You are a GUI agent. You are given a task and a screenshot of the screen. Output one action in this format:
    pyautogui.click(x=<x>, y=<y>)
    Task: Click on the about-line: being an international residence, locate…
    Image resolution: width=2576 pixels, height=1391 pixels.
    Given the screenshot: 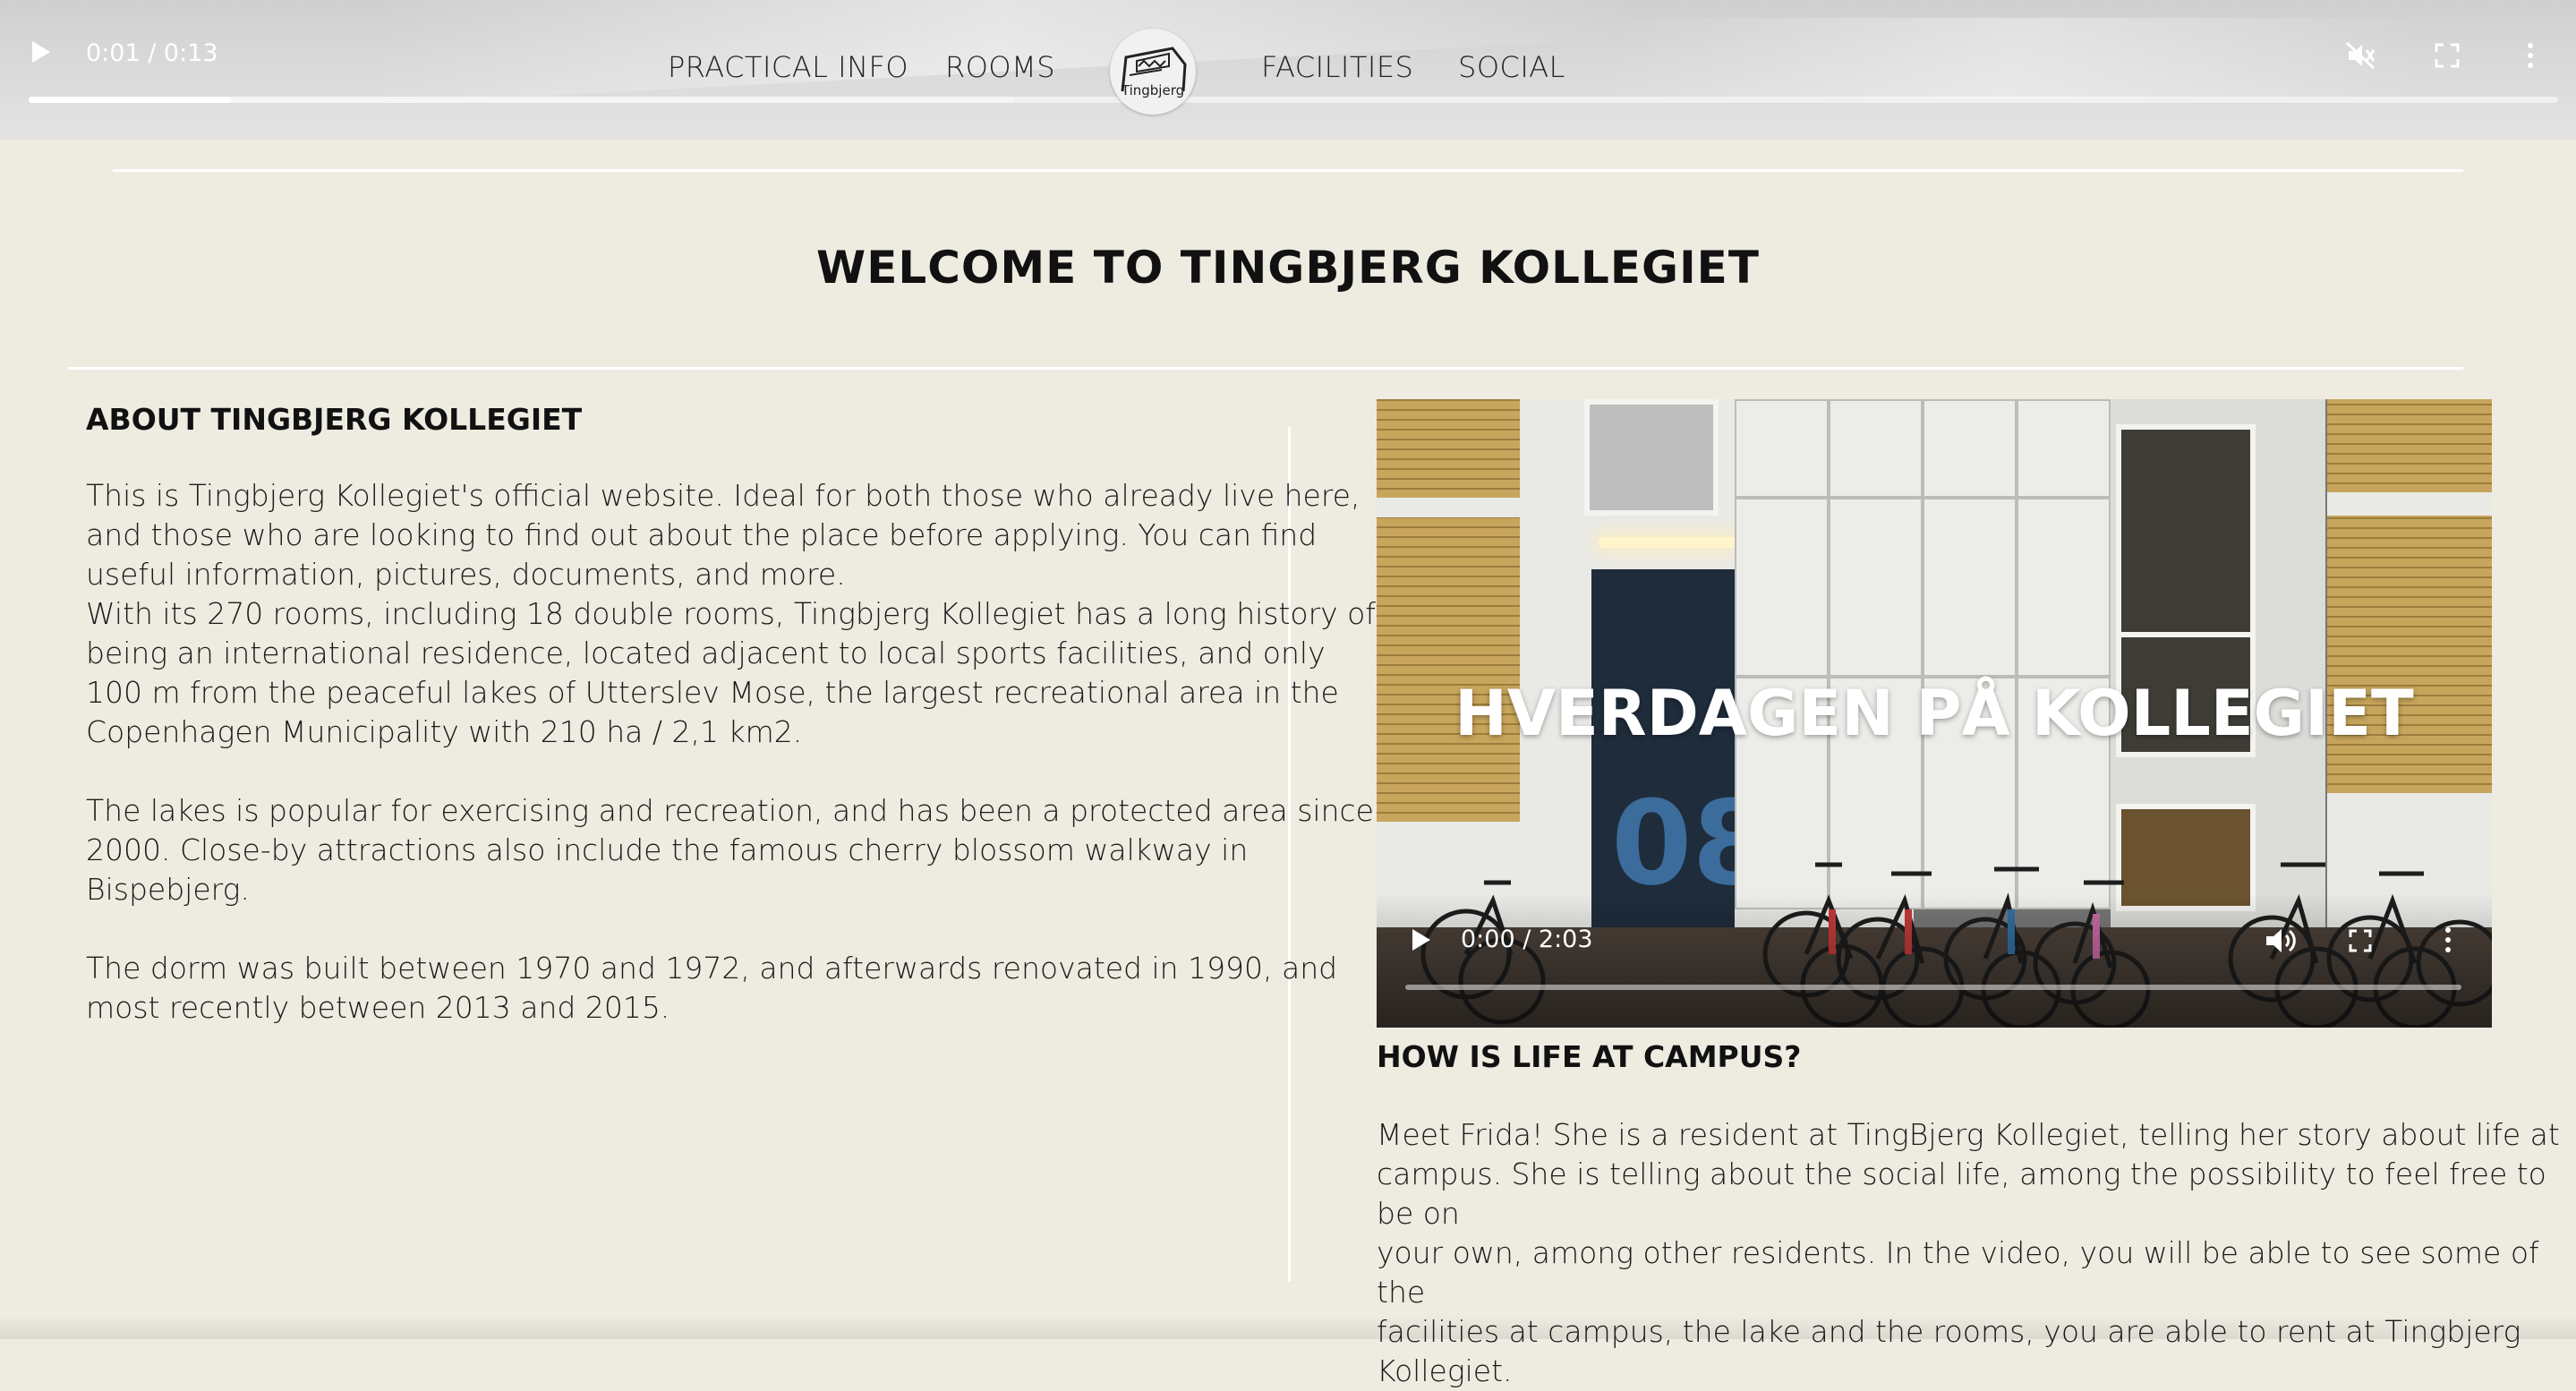 What is the action you would take?
    pyautogui.click(x=706, y=653)
    